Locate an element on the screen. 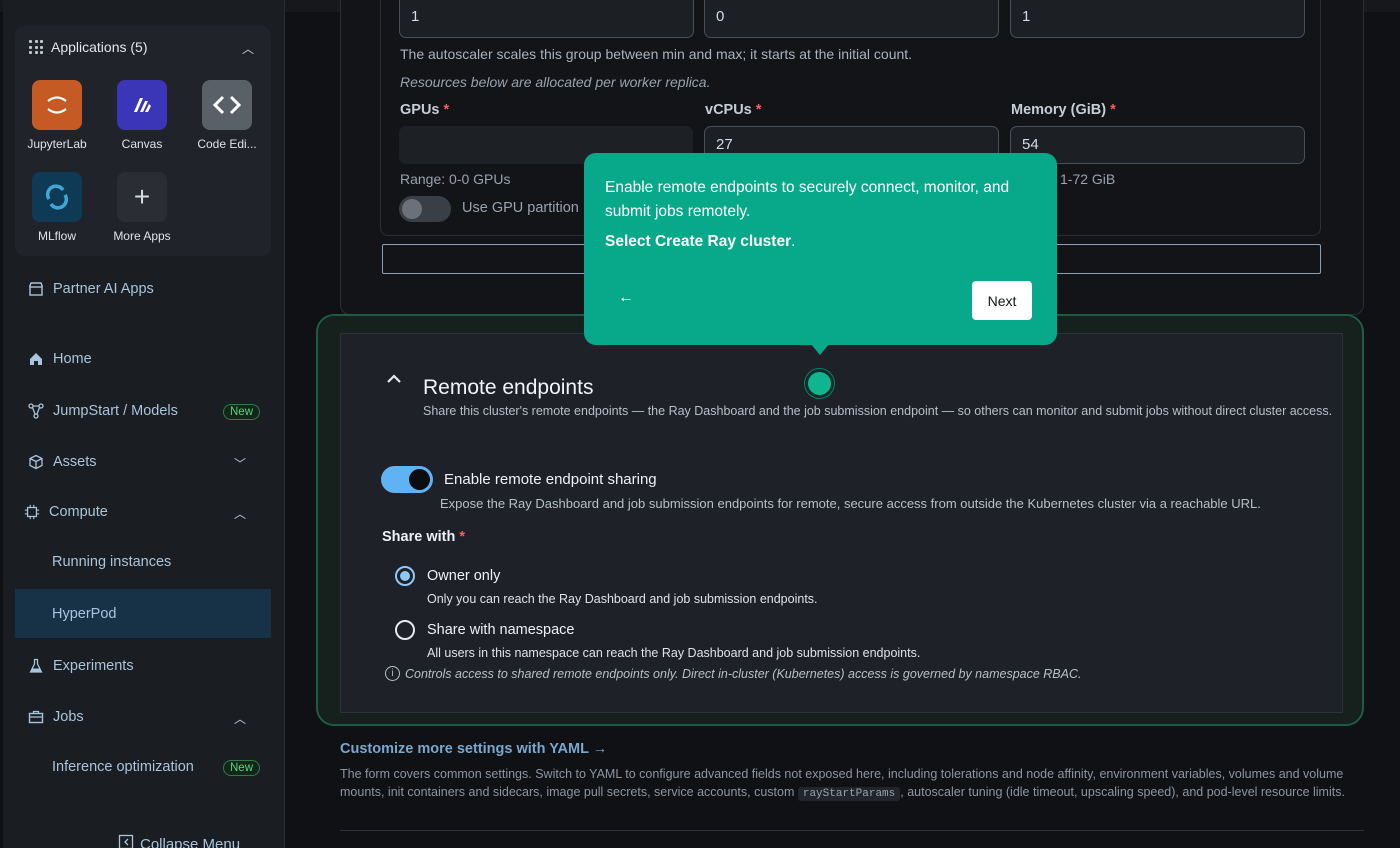 This screenshot has height=848, width=1400. app-canvas: Canvas is located at coordinates (142, 115).